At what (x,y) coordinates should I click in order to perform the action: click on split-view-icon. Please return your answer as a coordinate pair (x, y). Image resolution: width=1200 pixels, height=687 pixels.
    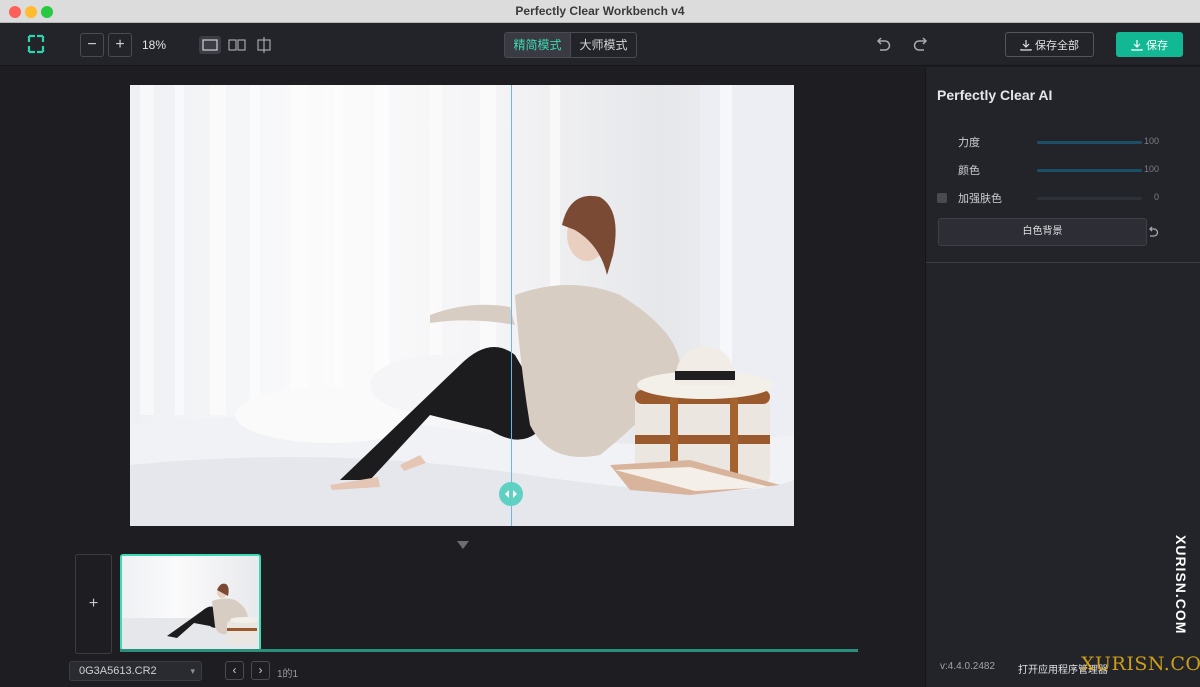
    Looking at the image, I should click on (237, 45).